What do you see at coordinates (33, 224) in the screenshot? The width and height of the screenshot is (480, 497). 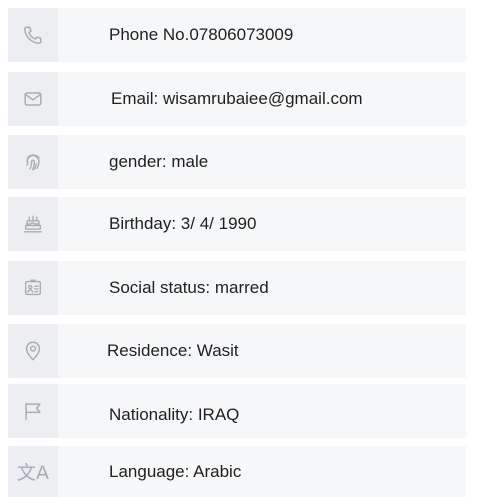 I see `cake-icon` at bounding box center [33, 224].